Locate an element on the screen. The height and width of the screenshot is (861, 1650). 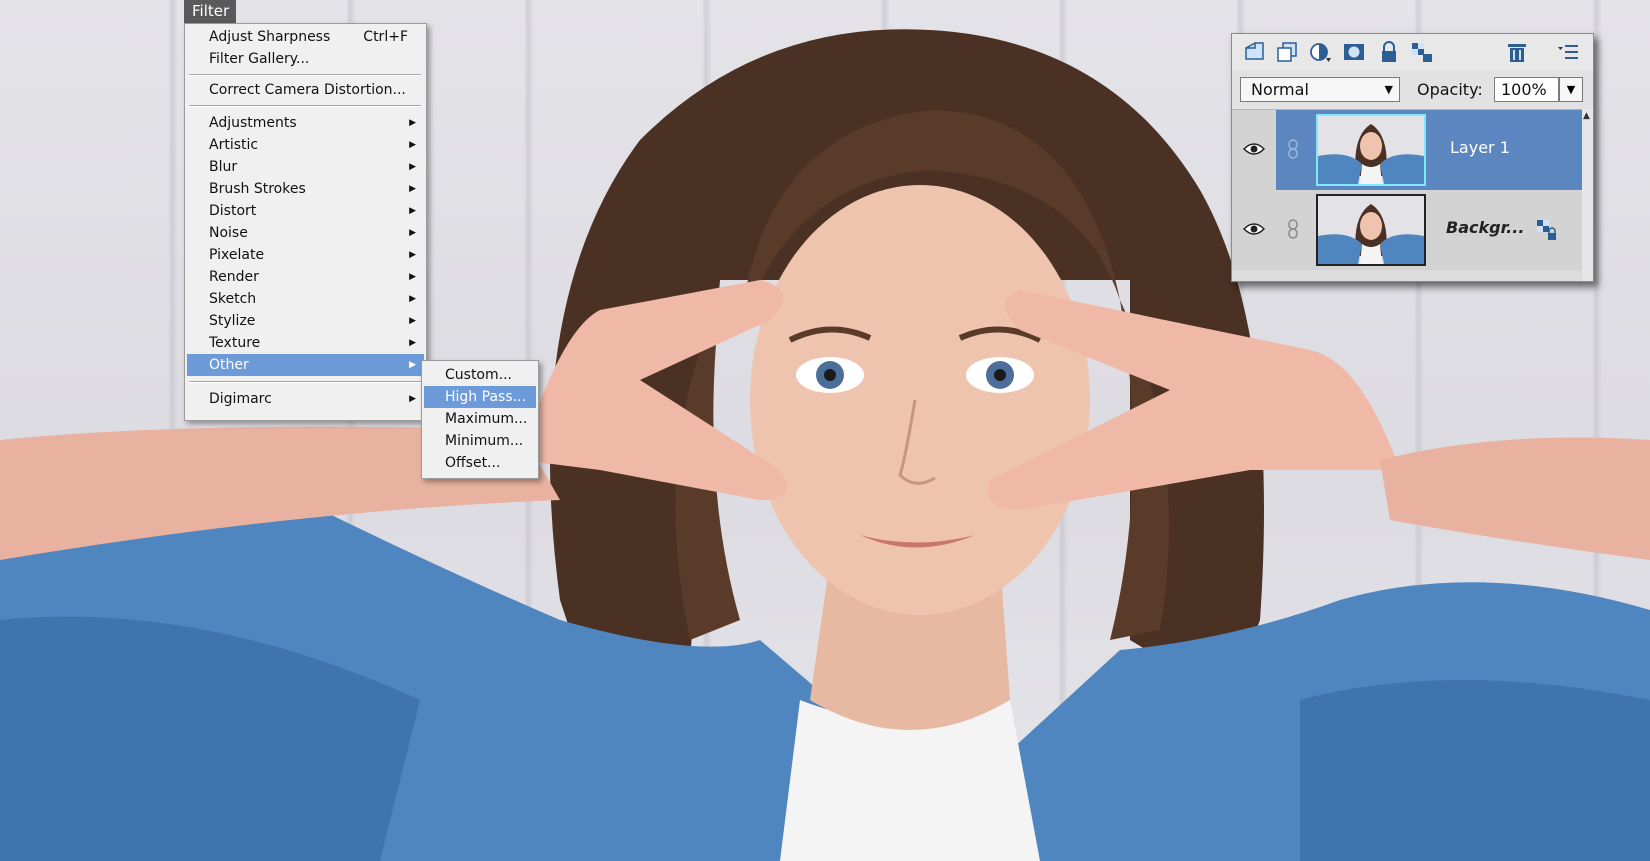
blend-mode-row: Normal ▼ Opacity: 100% ▼ is located at coordinates (1412, 90).